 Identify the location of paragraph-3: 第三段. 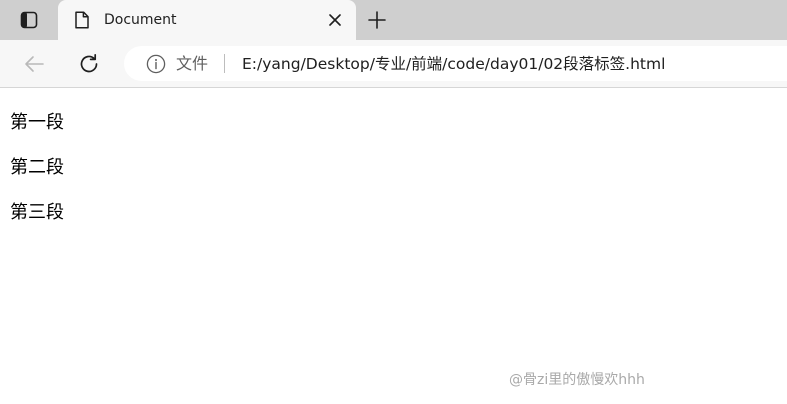
(37, 212).